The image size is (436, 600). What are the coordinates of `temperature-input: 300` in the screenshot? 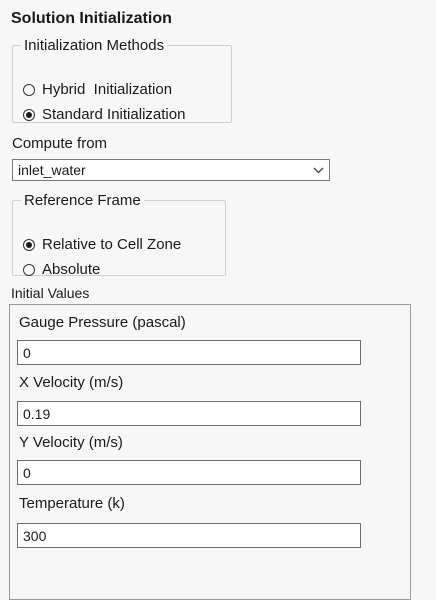 It's located at (189, 535).